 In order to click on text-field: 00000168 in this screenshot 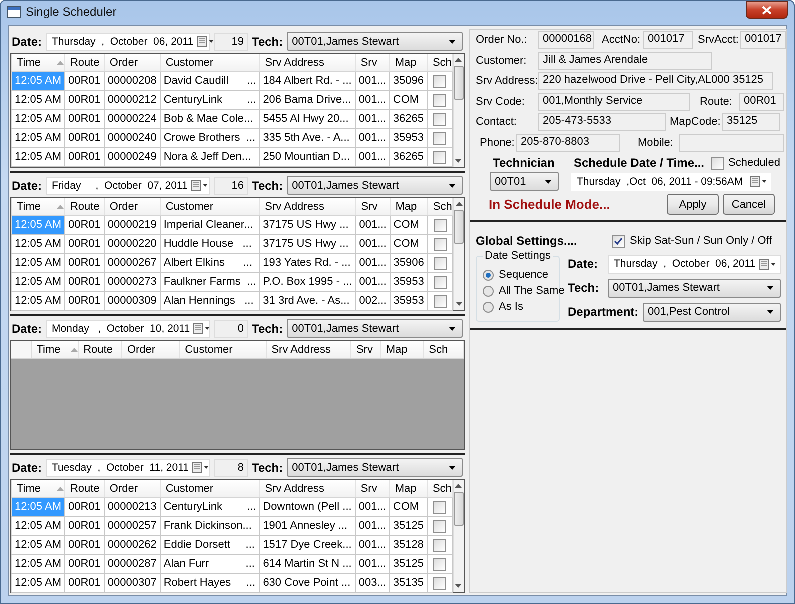, I will do `click(566, 40)`.